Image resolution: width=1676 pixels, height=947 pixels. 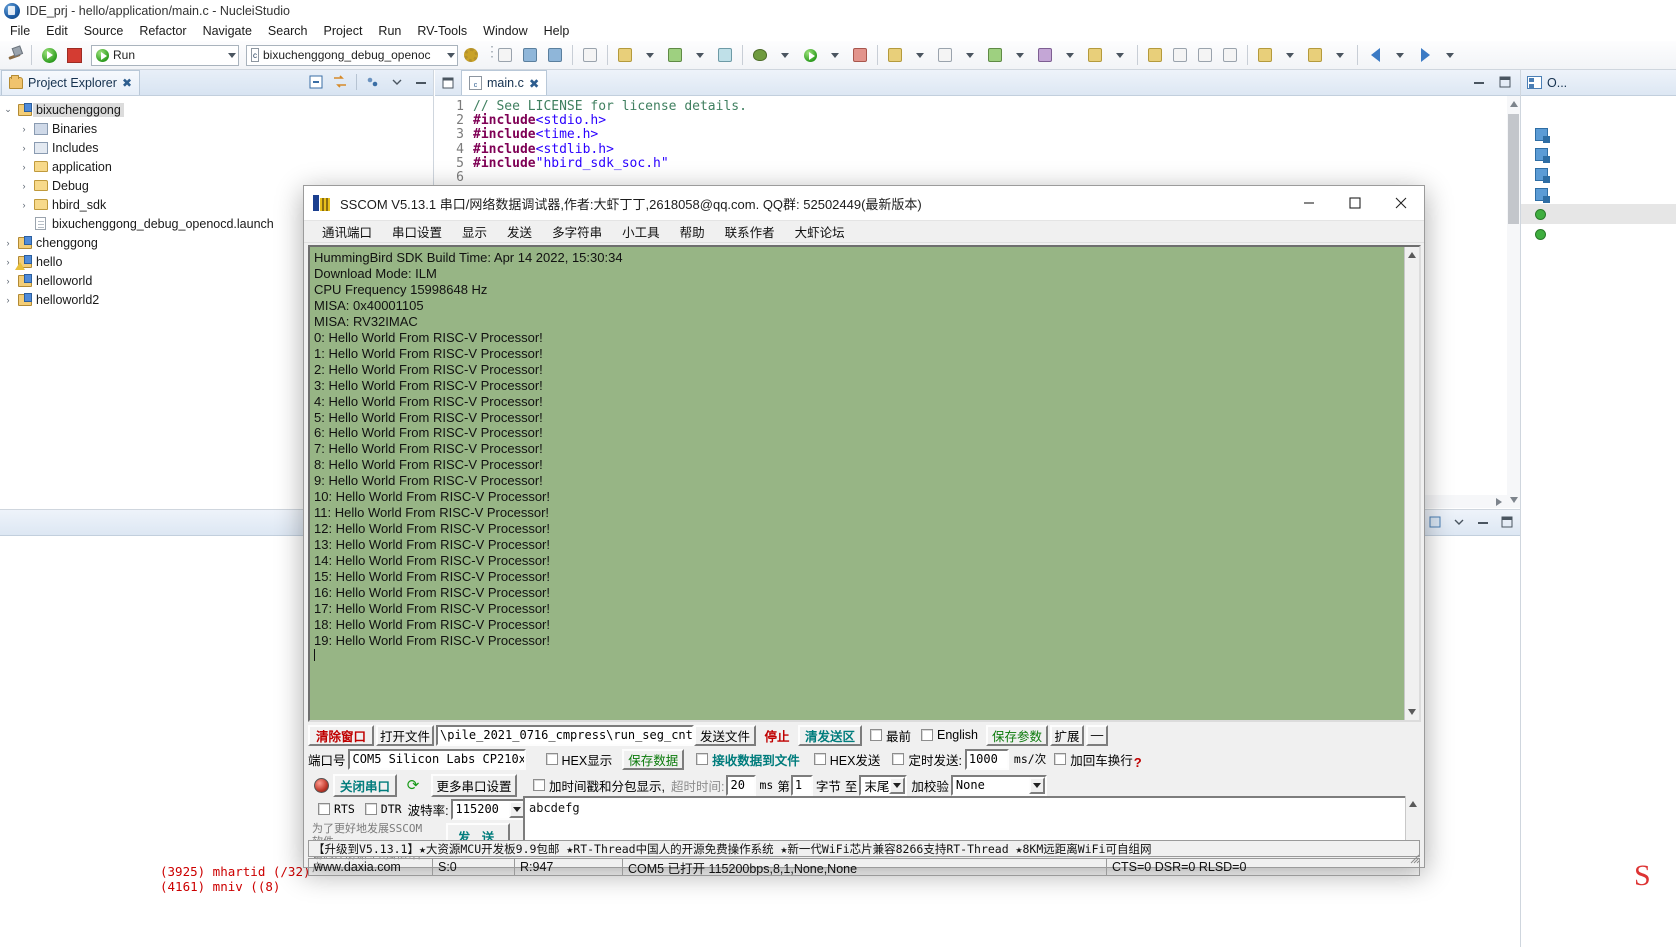 What do you see at coordinates (474, 785) in the screenshot?
I see `more-serial-settings-button: 更多串口设置` at bounding box center [474, 785].